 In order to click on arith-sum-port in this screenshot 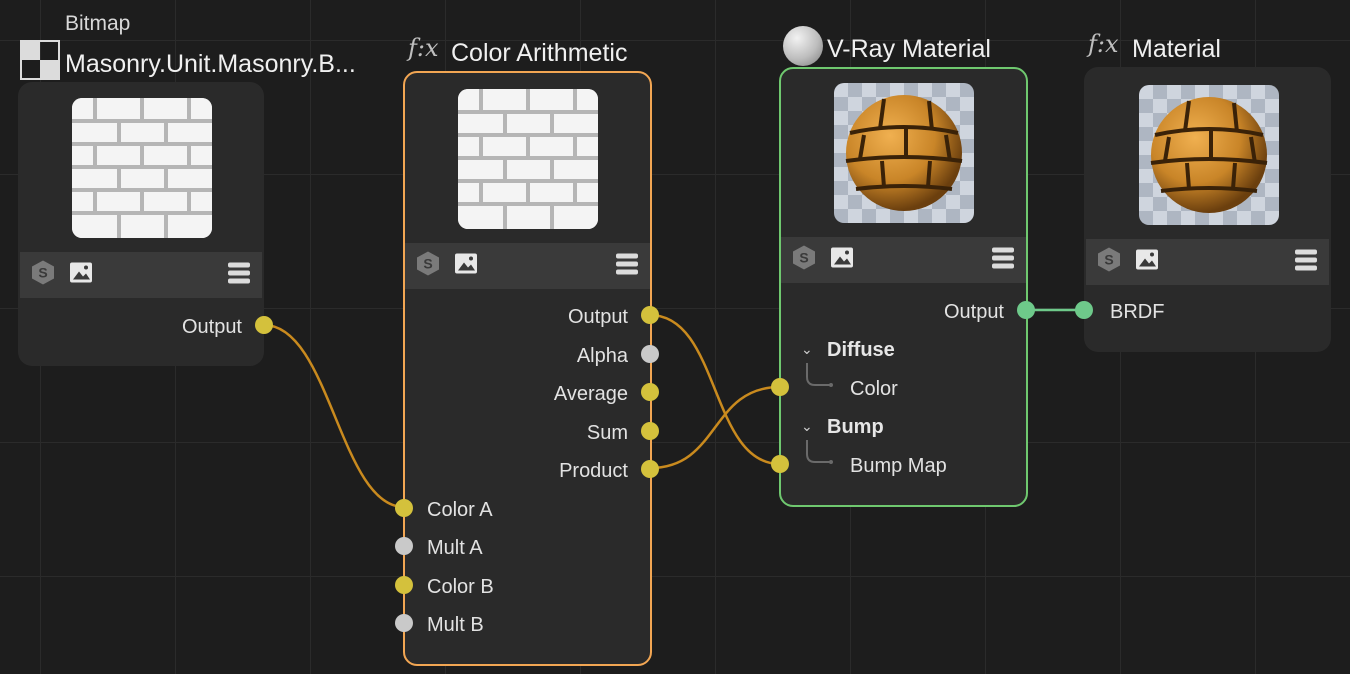, I will do `click(650, 431)`.